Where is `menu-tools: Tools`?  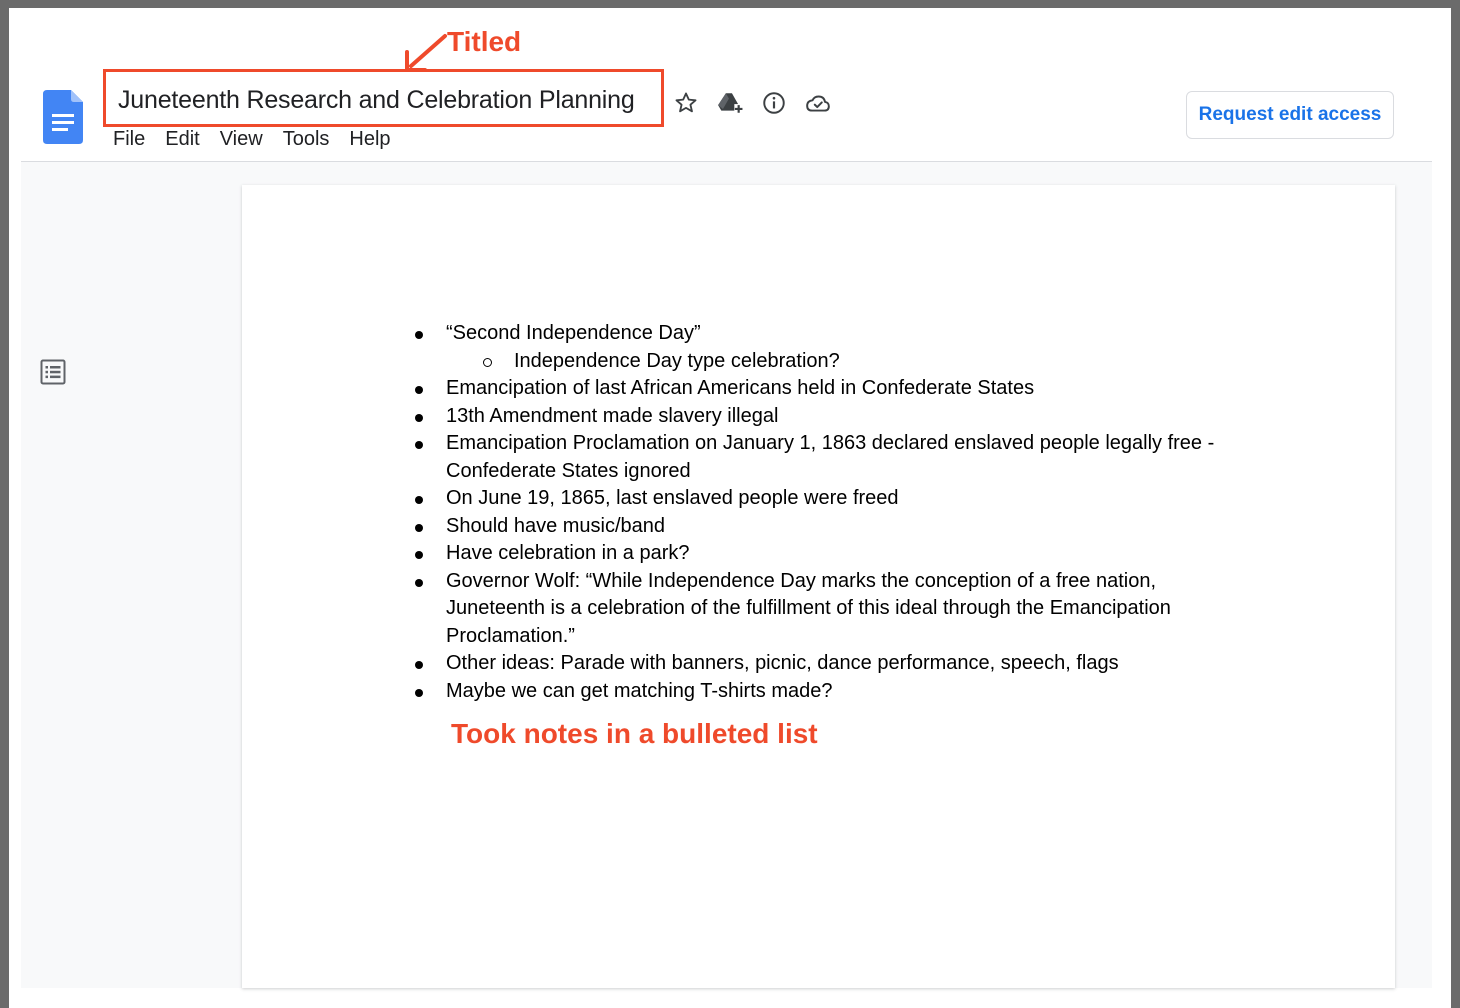 menu-tools: Tools is located at coordinates (306, 139).